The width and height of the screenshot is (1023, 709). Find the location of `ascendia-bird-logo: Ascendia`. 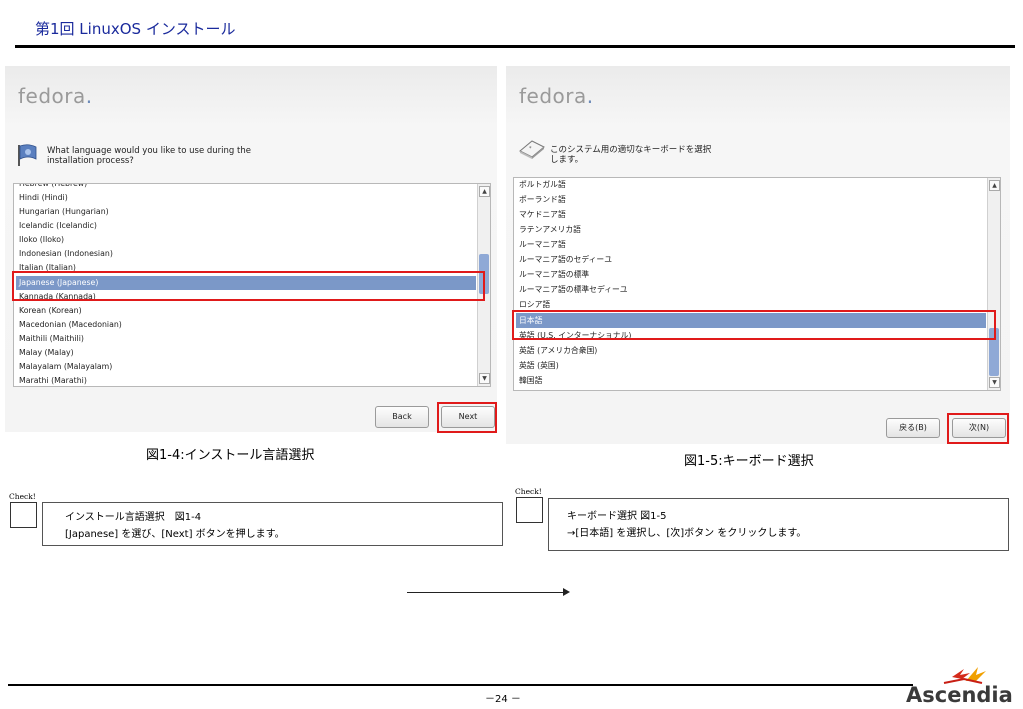

ascendia-bird-logo: Ascendia is located at coordinates (959, 686).